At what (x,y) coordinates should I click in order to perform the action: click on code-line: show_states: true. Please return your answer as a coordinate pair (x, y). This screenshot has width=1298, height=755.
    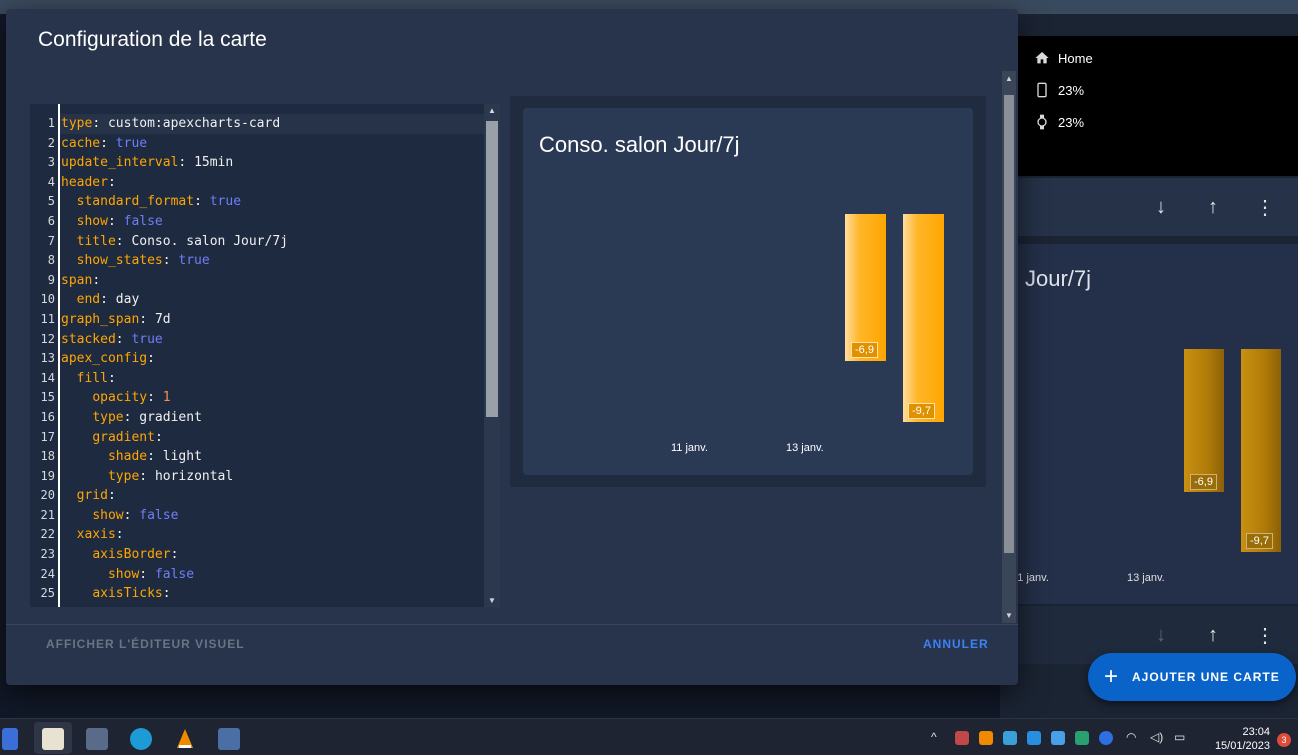
    Looking at the image, I should click on (174, 261).